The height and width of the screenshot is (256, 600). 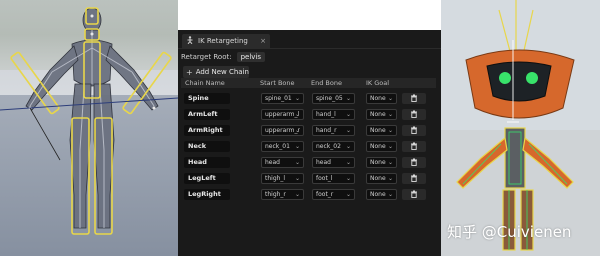 What do you see at coordinates (308, 178) in the screenshot?
I see `table-row: LegLeft thigh_l ⌄ foot_l ⌄ None ⌄` at bounding box center [308, 178].